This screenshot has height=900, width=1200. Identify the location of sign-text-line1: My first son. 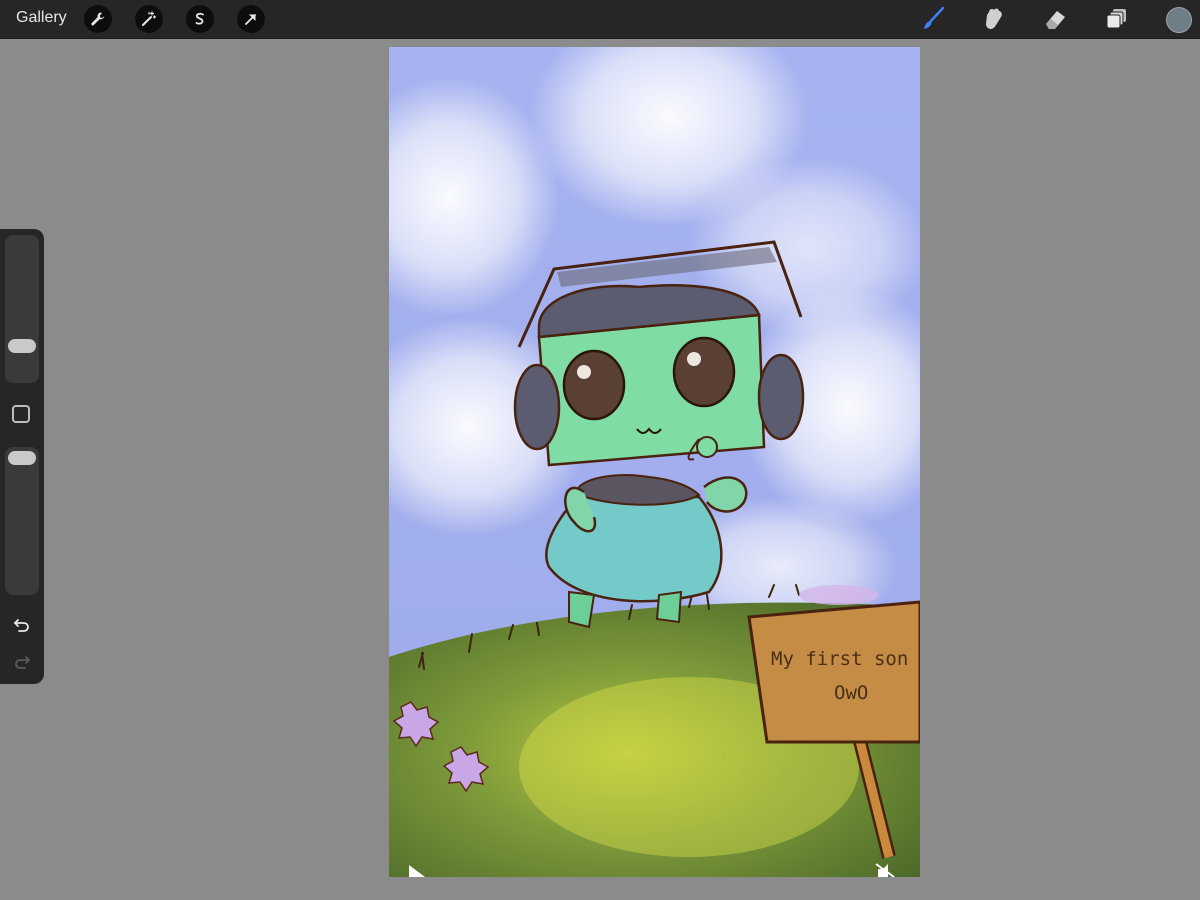
(839, 659).